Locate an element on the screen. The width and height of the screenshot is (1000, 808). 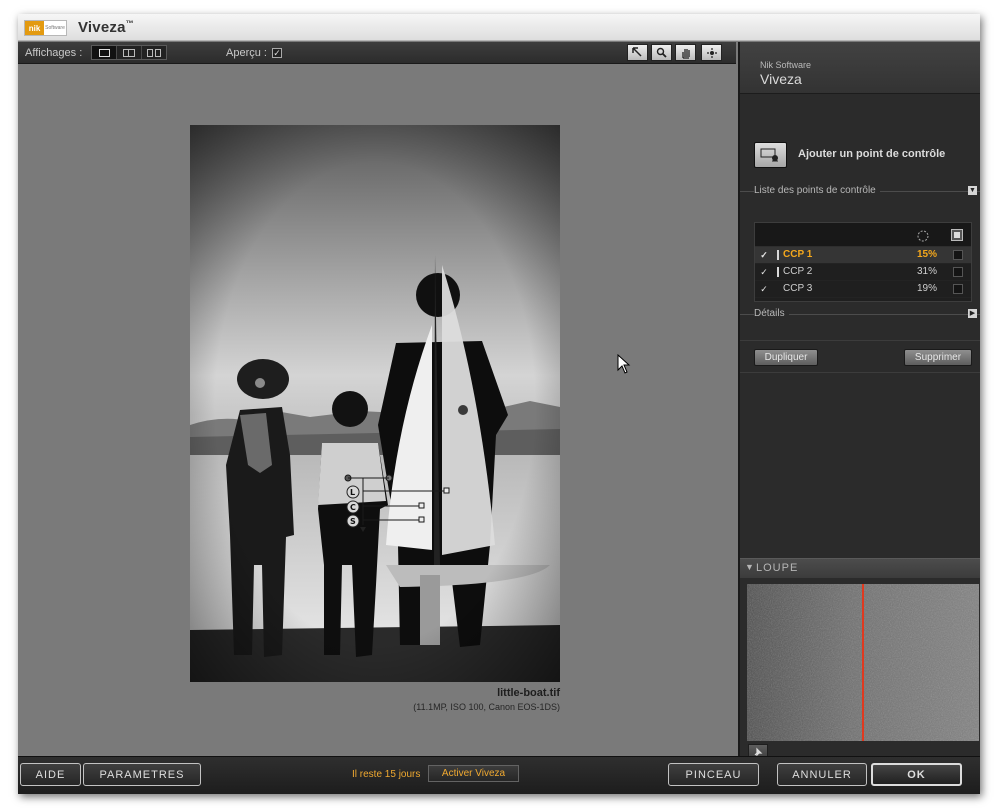
file-info: (11.1MP, ISO 100, Canon EOS-1DS) is located at coordinates (486, 707).